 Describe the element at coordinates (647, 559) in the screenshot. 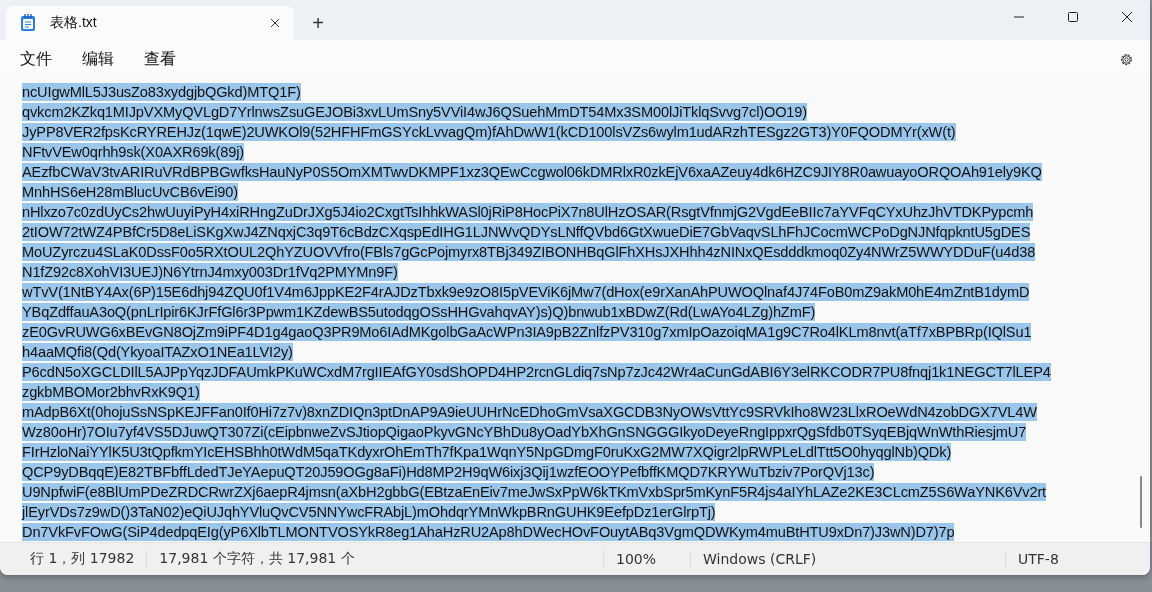

I see `status-item: 100%` at that location.